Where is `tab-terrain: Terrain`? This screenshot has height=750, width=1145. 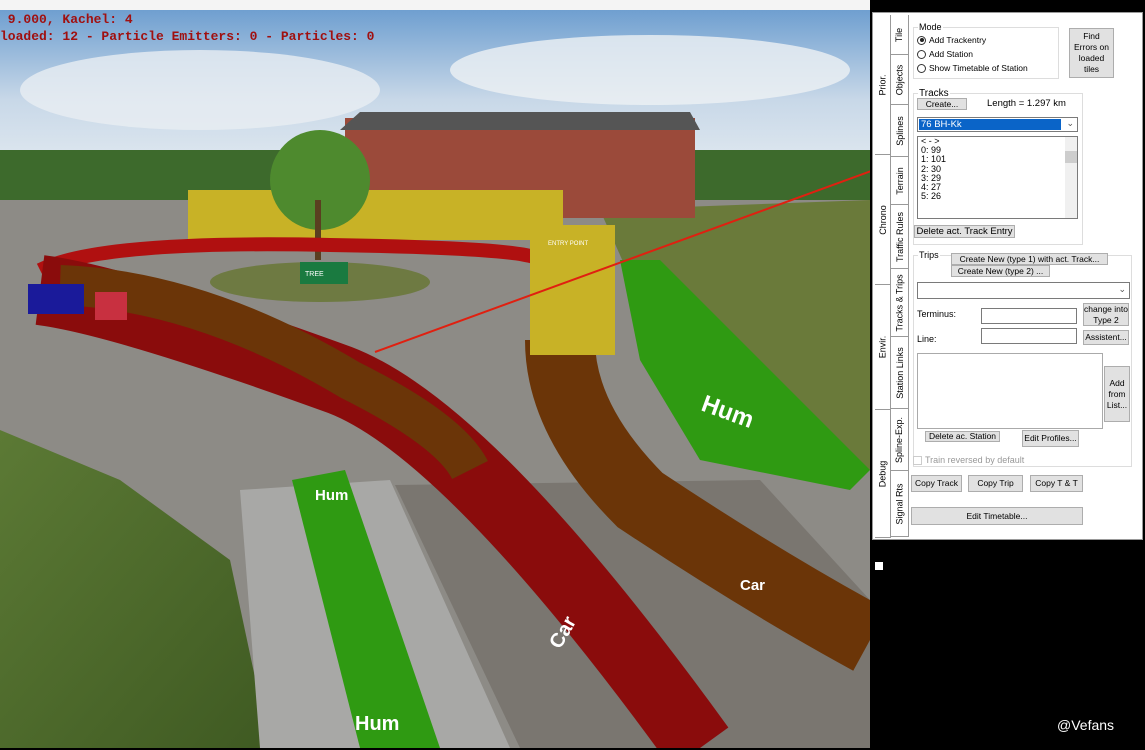 tab-terrain: Terrain is located at coordinates (900, 181).